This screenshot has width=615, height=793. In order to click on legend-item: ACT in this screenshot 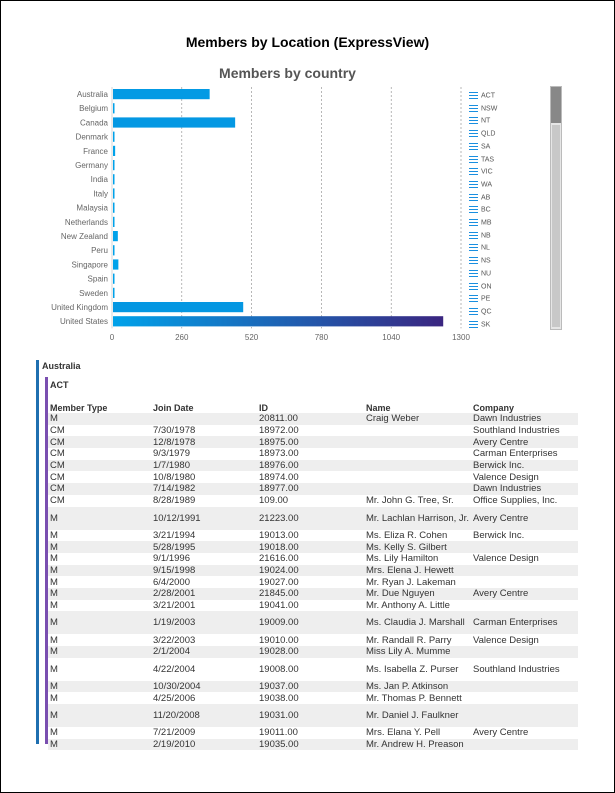, I will do `click(482, 95)`.